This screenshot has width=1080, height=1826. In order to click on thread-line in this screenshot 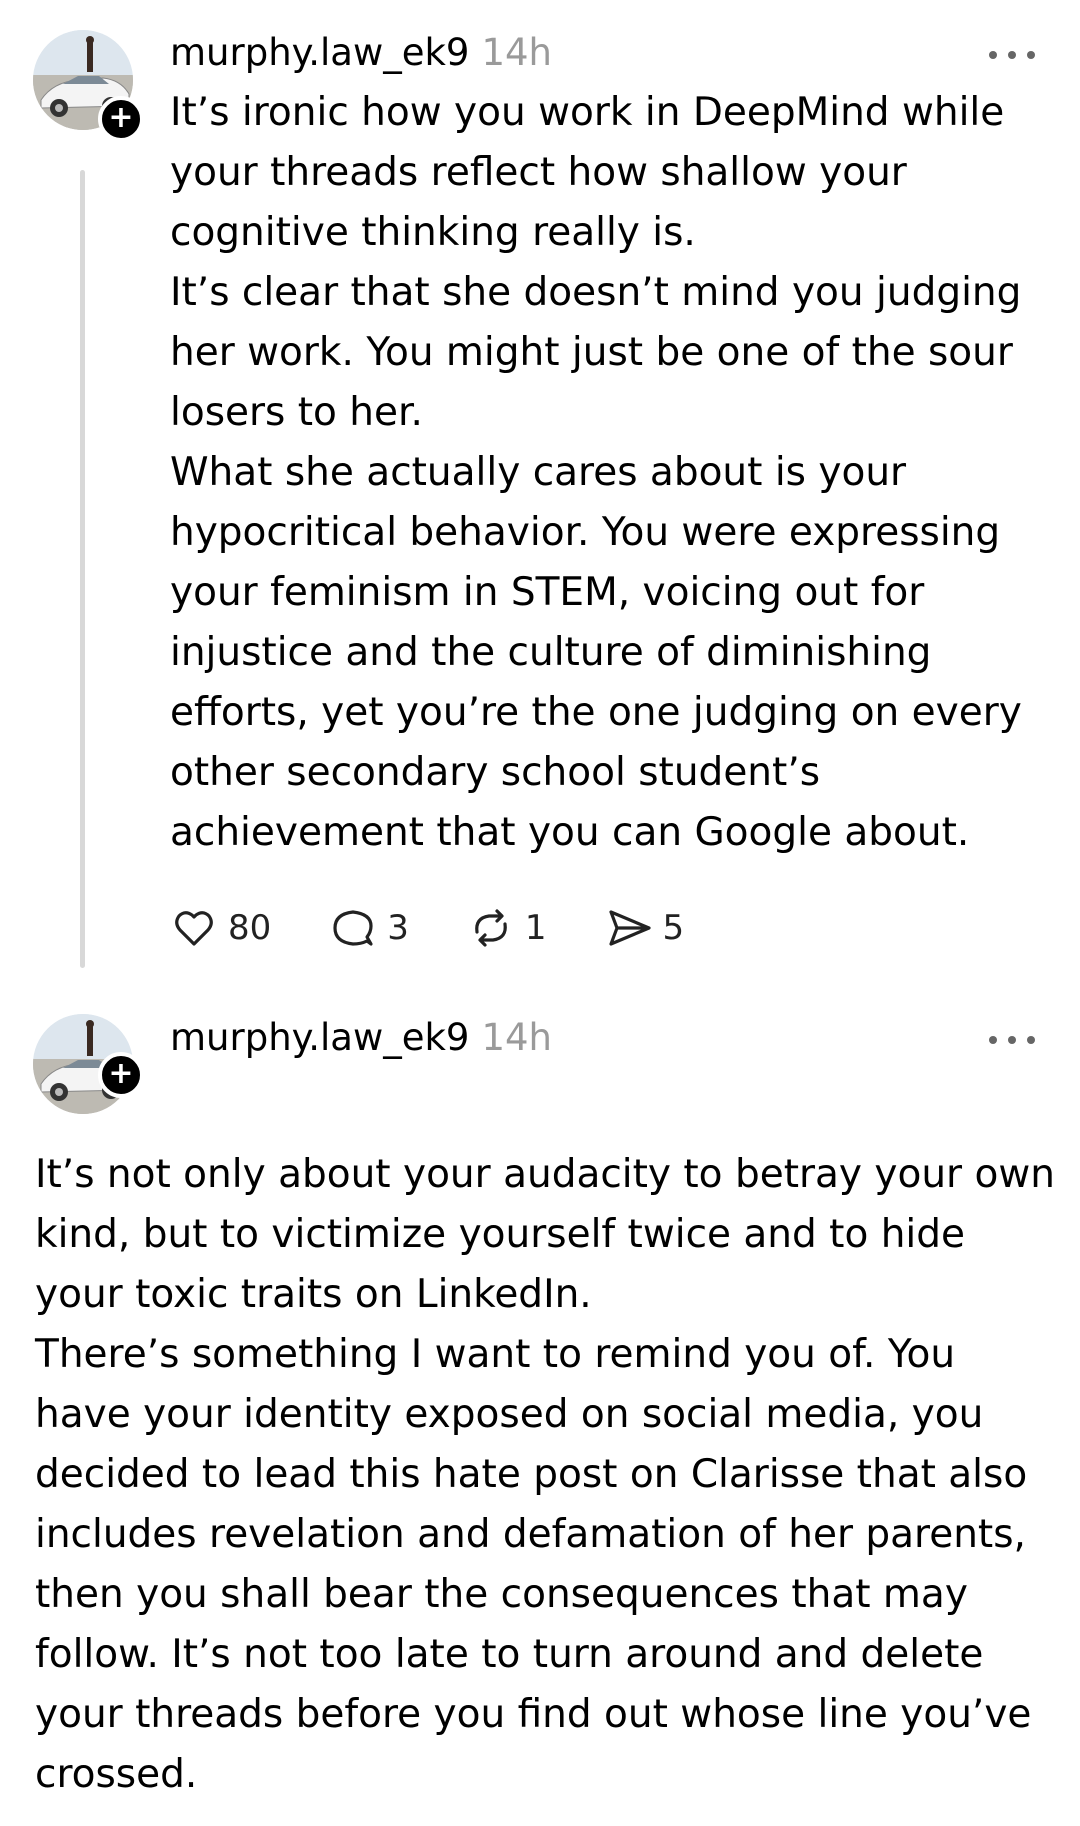, I will do `click(82, 569)`.